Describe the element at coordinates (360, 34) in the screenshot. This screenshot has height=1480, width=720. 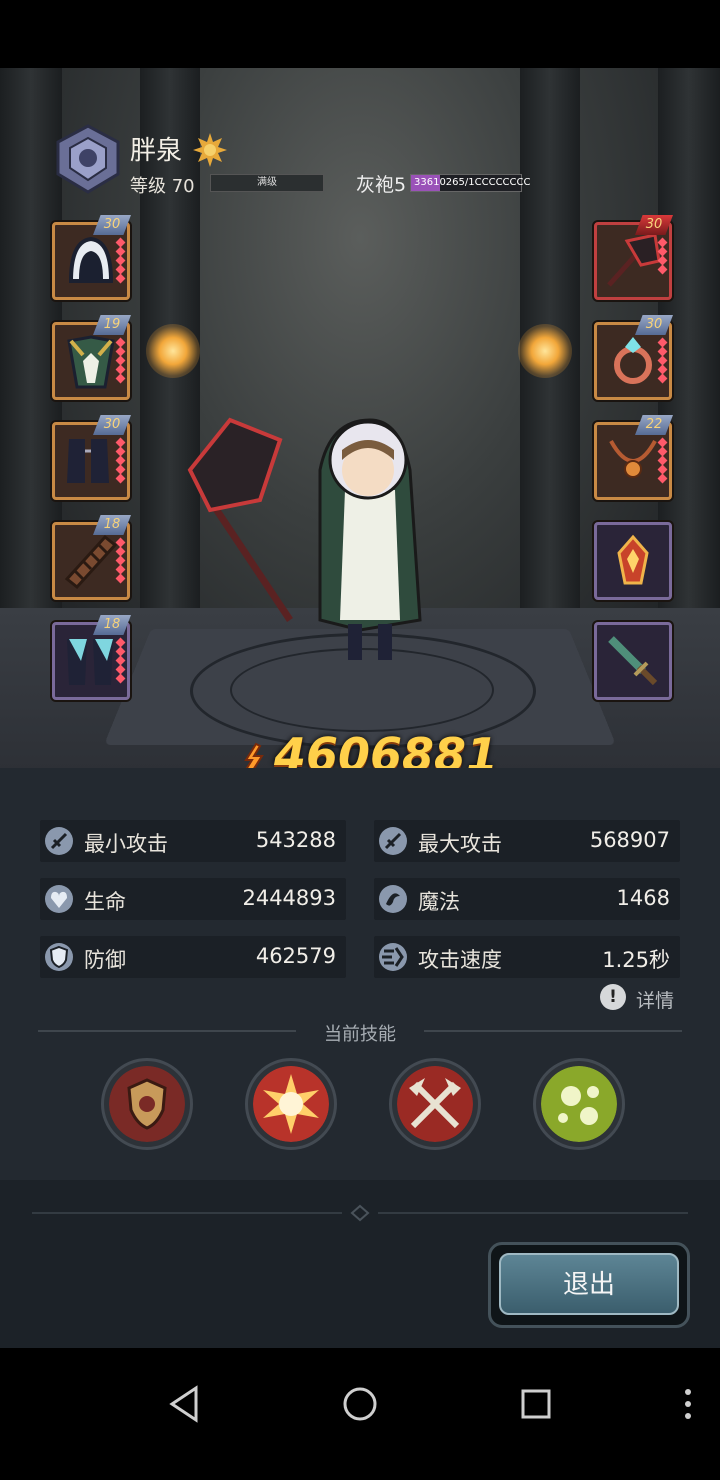
I see `status-bar` at that location.